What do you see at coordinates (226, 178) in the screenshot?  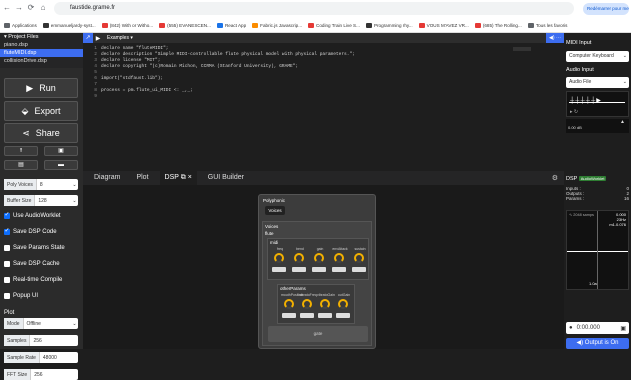 I see `tab-gui-builder: GUI Builder` at bounding box center [226, 178].